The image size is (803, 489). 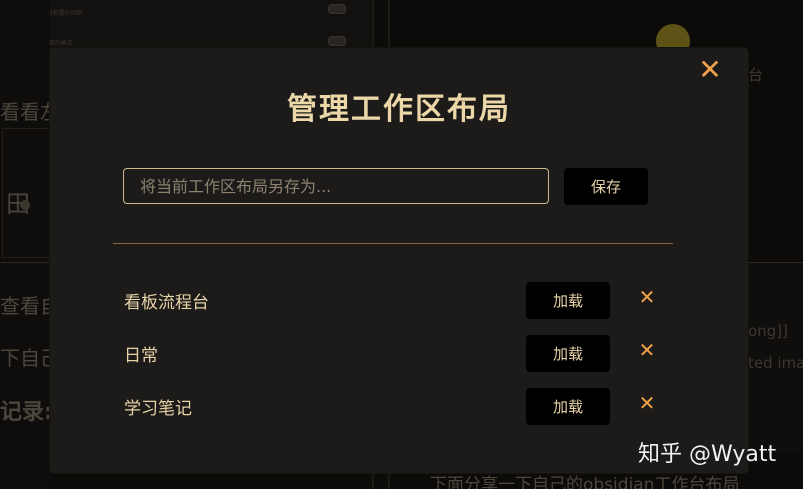 What do you see at coordinates (775, 363) in the screenshot?
I see `background-text: ted ima` at bounding box center [775, 363].